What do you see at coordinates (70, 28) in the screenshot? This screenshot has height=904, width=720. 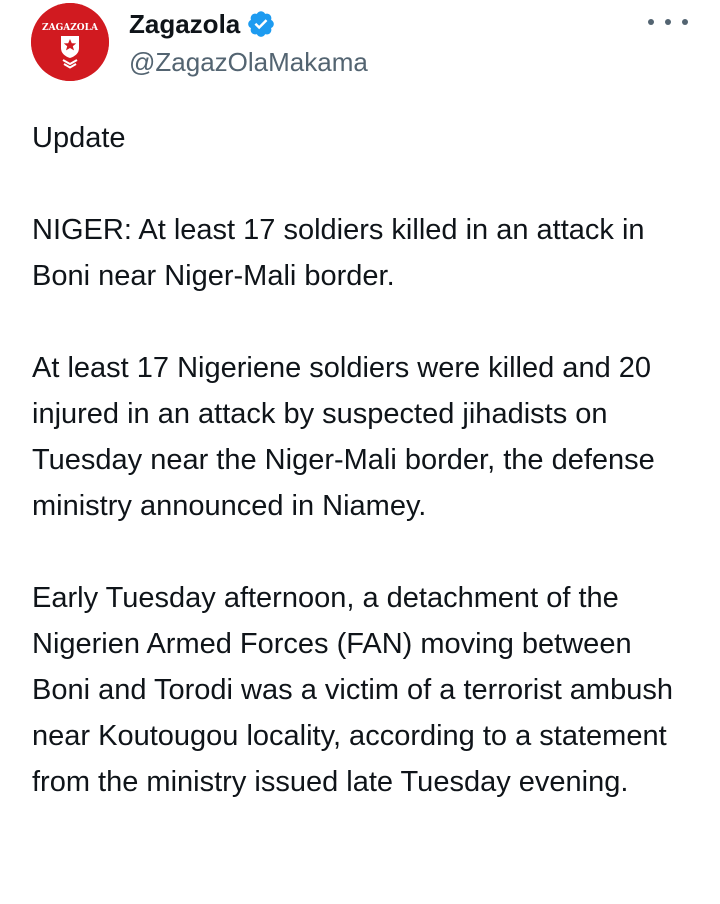 I see `avatar-text: ZAGAZOLA` at bounding box center [70, 28].